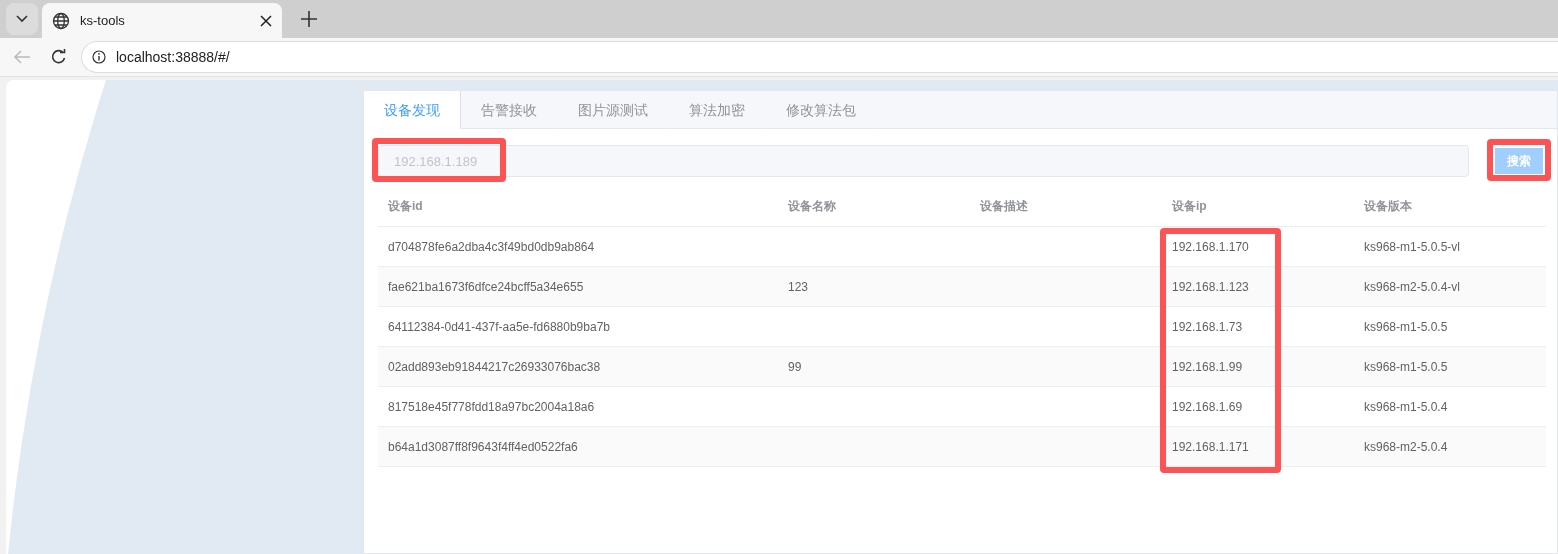 This screenshot has width=1558, height=554. I want to click on table-cell: 817518e45f778fdd18a97bc2004a18a6, so click(491, 406).